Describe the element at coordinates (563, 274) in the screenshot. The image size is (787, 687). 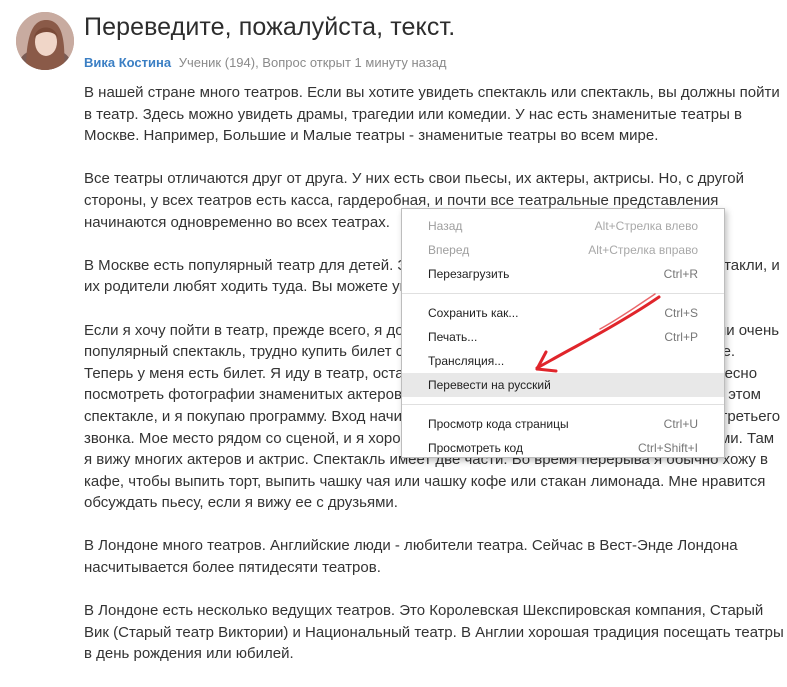
I see `menu-item-reload: Перезагрузить Ctrl+R` at that location.